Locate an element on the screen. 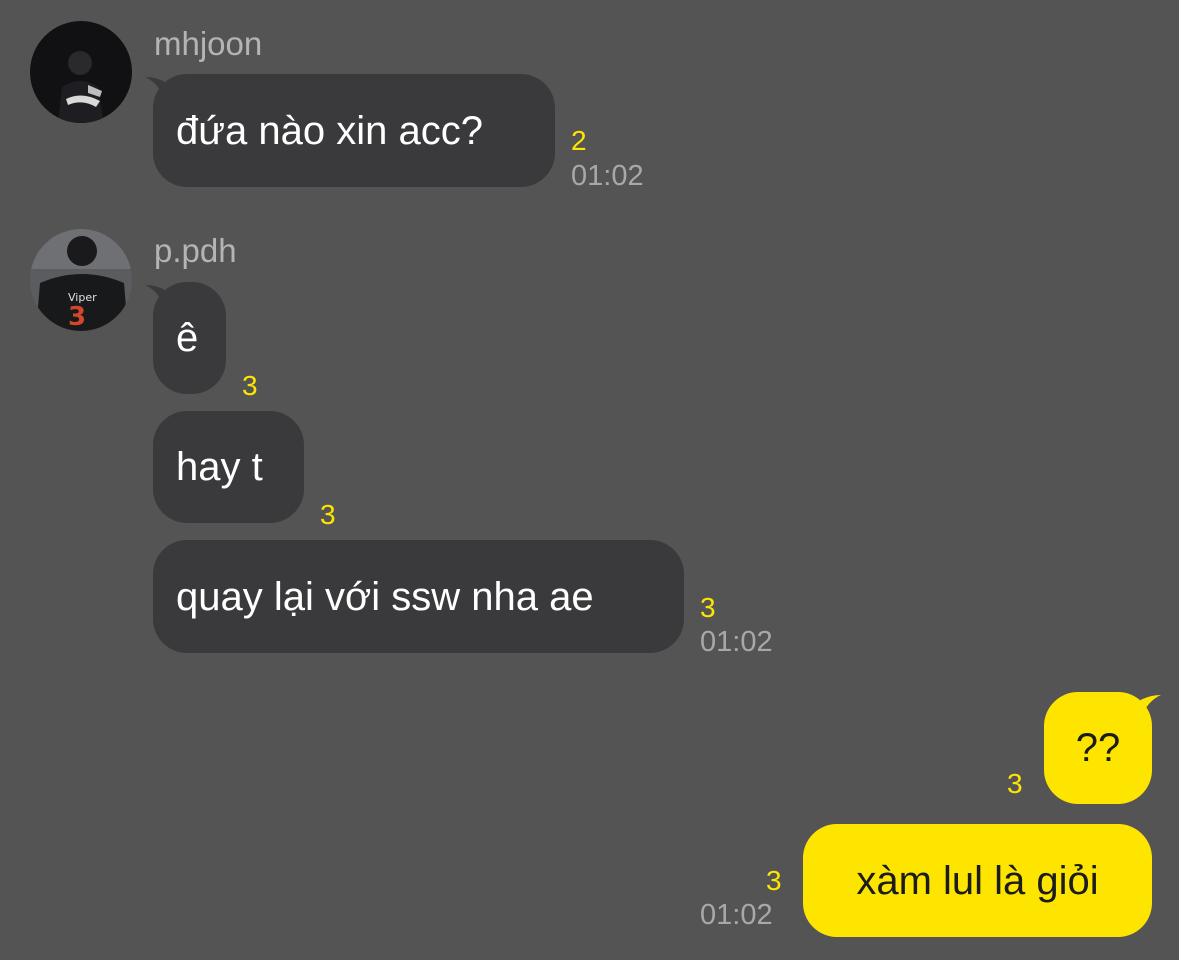  avatar-jersey-number: 3 is located at coordinates (77, 316).